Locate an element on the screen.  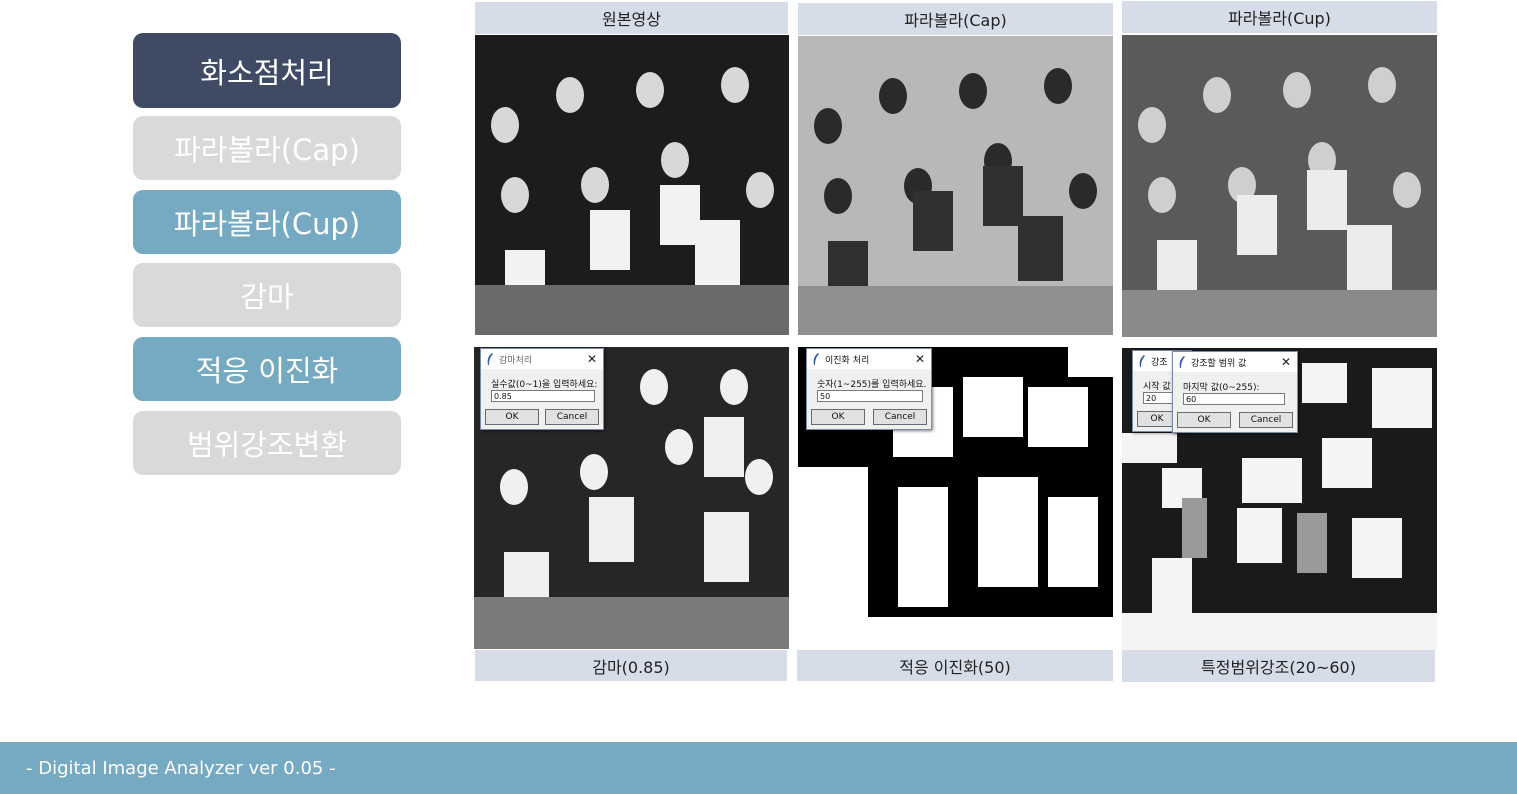
dialog-title: 강조할 범위 값 is located at coordinates (1219, 363).